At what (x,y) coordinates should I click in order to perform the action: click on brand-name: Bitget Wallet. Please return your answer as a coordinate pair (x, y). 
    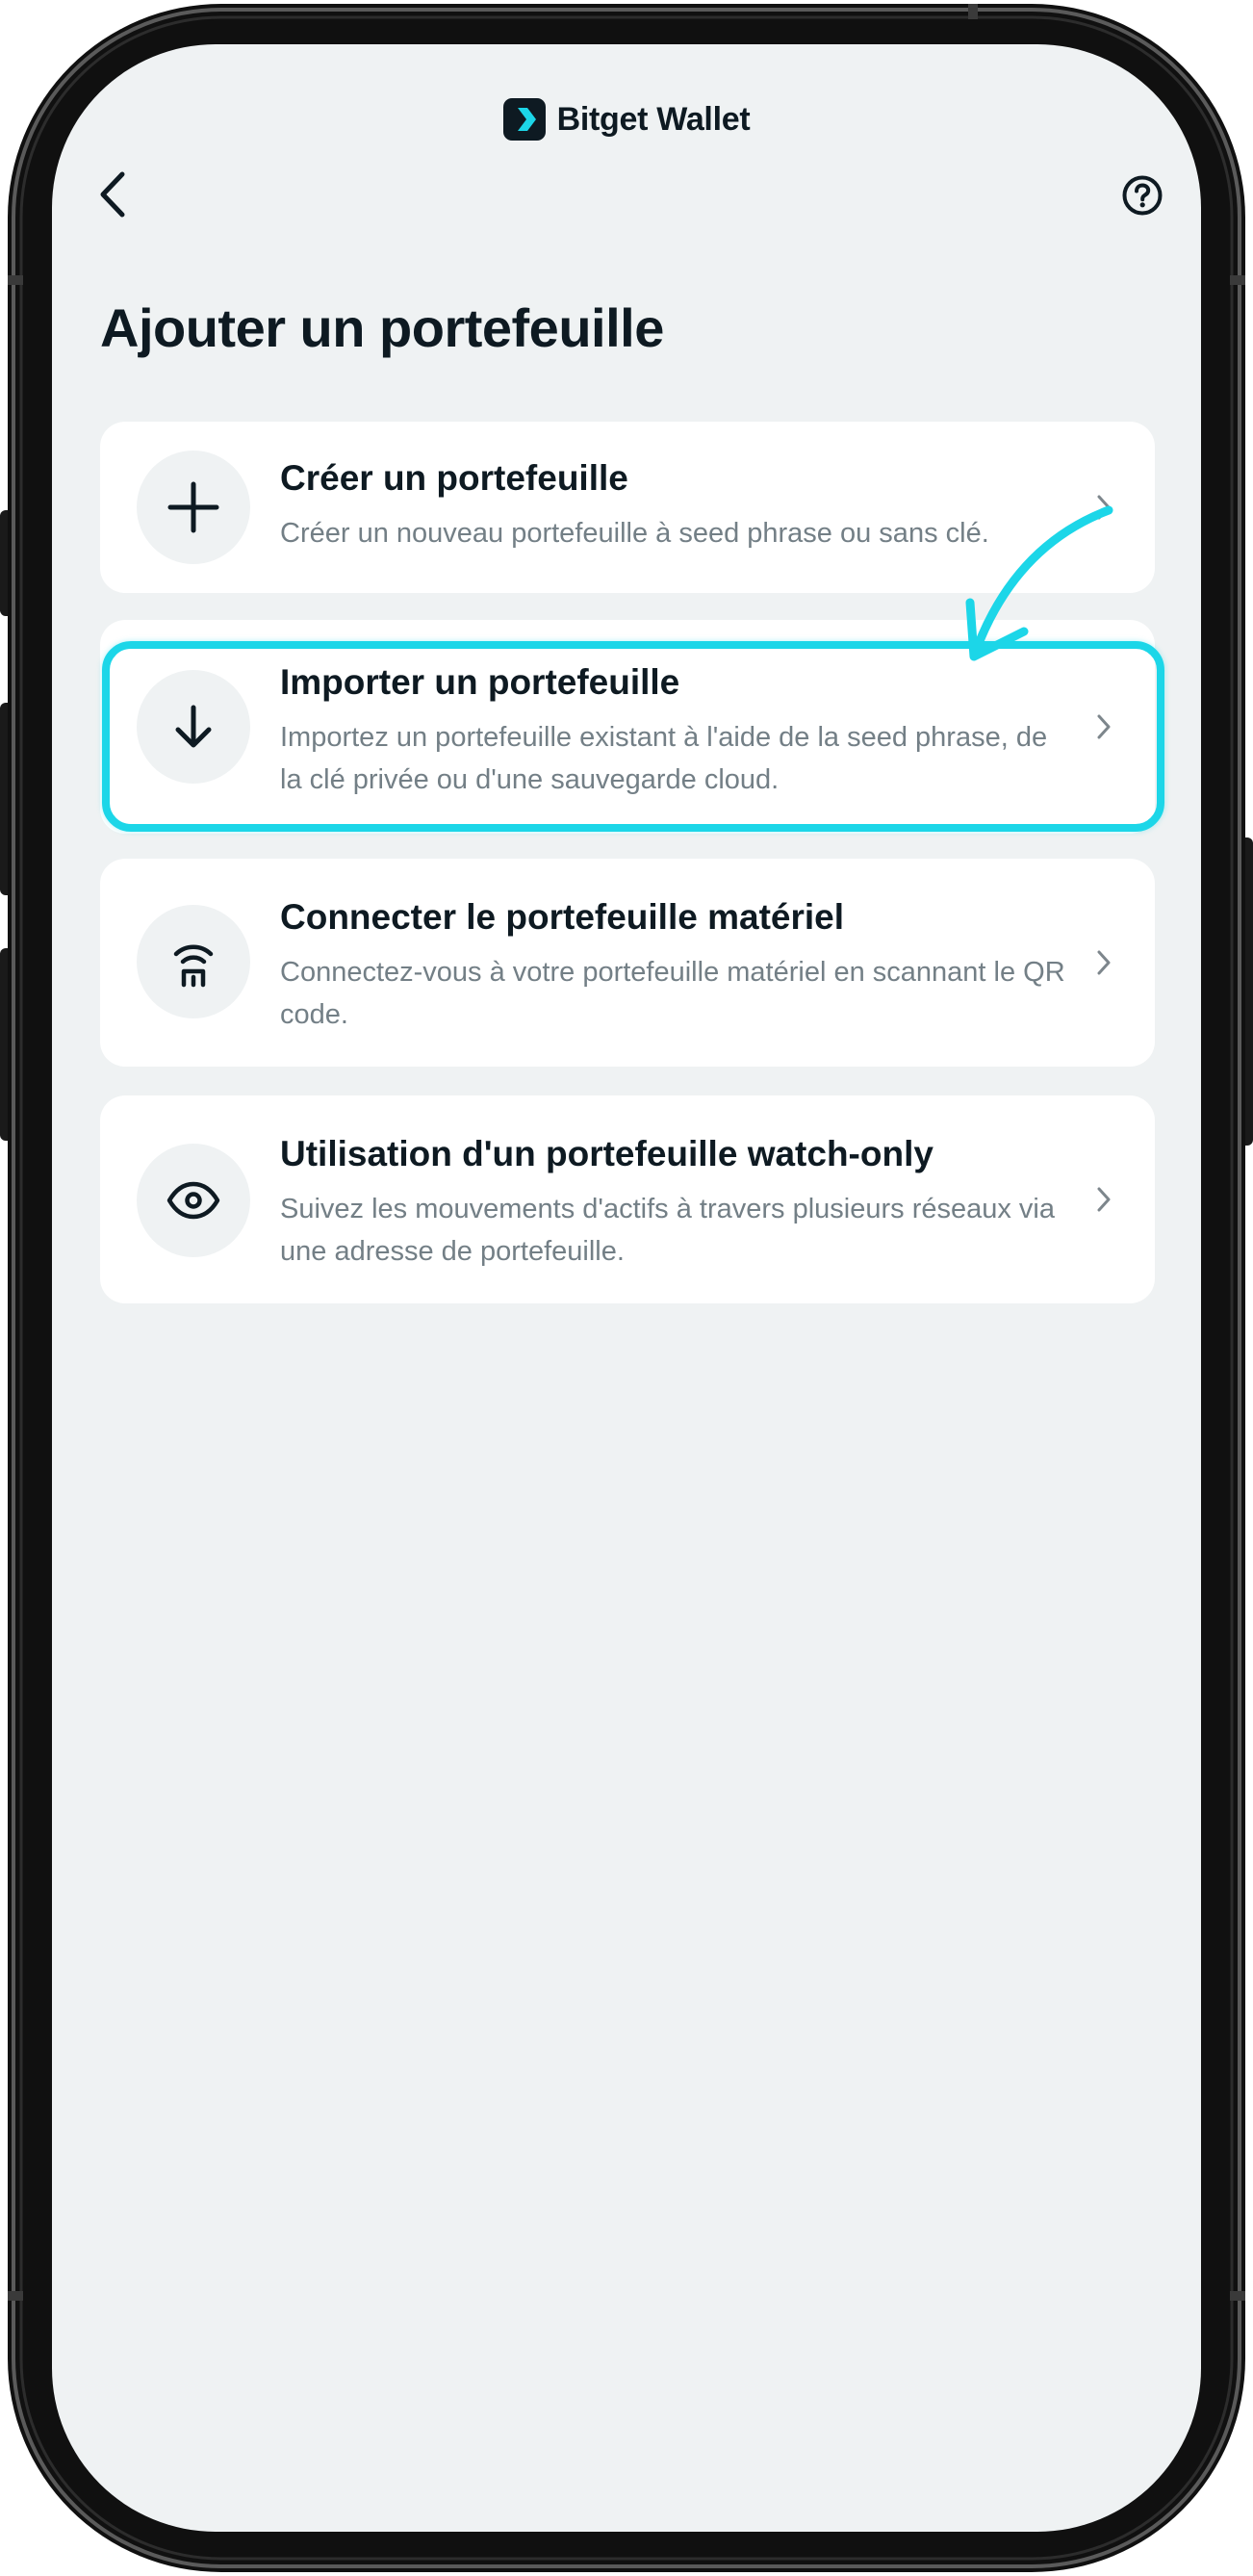
    Looking at the image, I should click on (653, 119).